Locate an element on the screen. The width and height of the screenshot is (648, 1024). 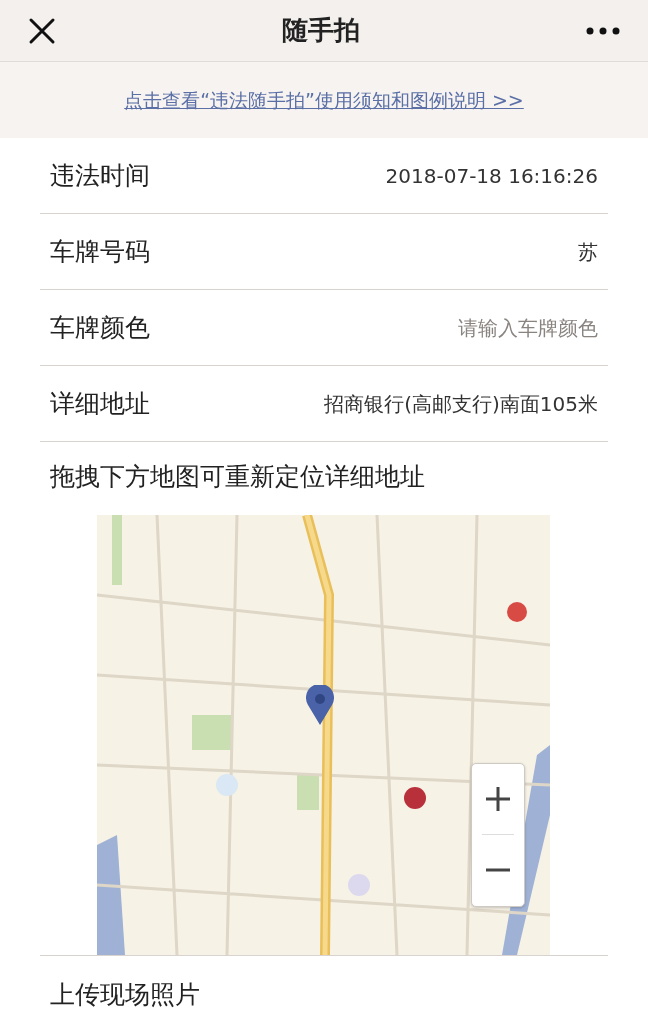
field-value: 招商银行(高邮支行)南面105米 is located at coordinates (461, 404).